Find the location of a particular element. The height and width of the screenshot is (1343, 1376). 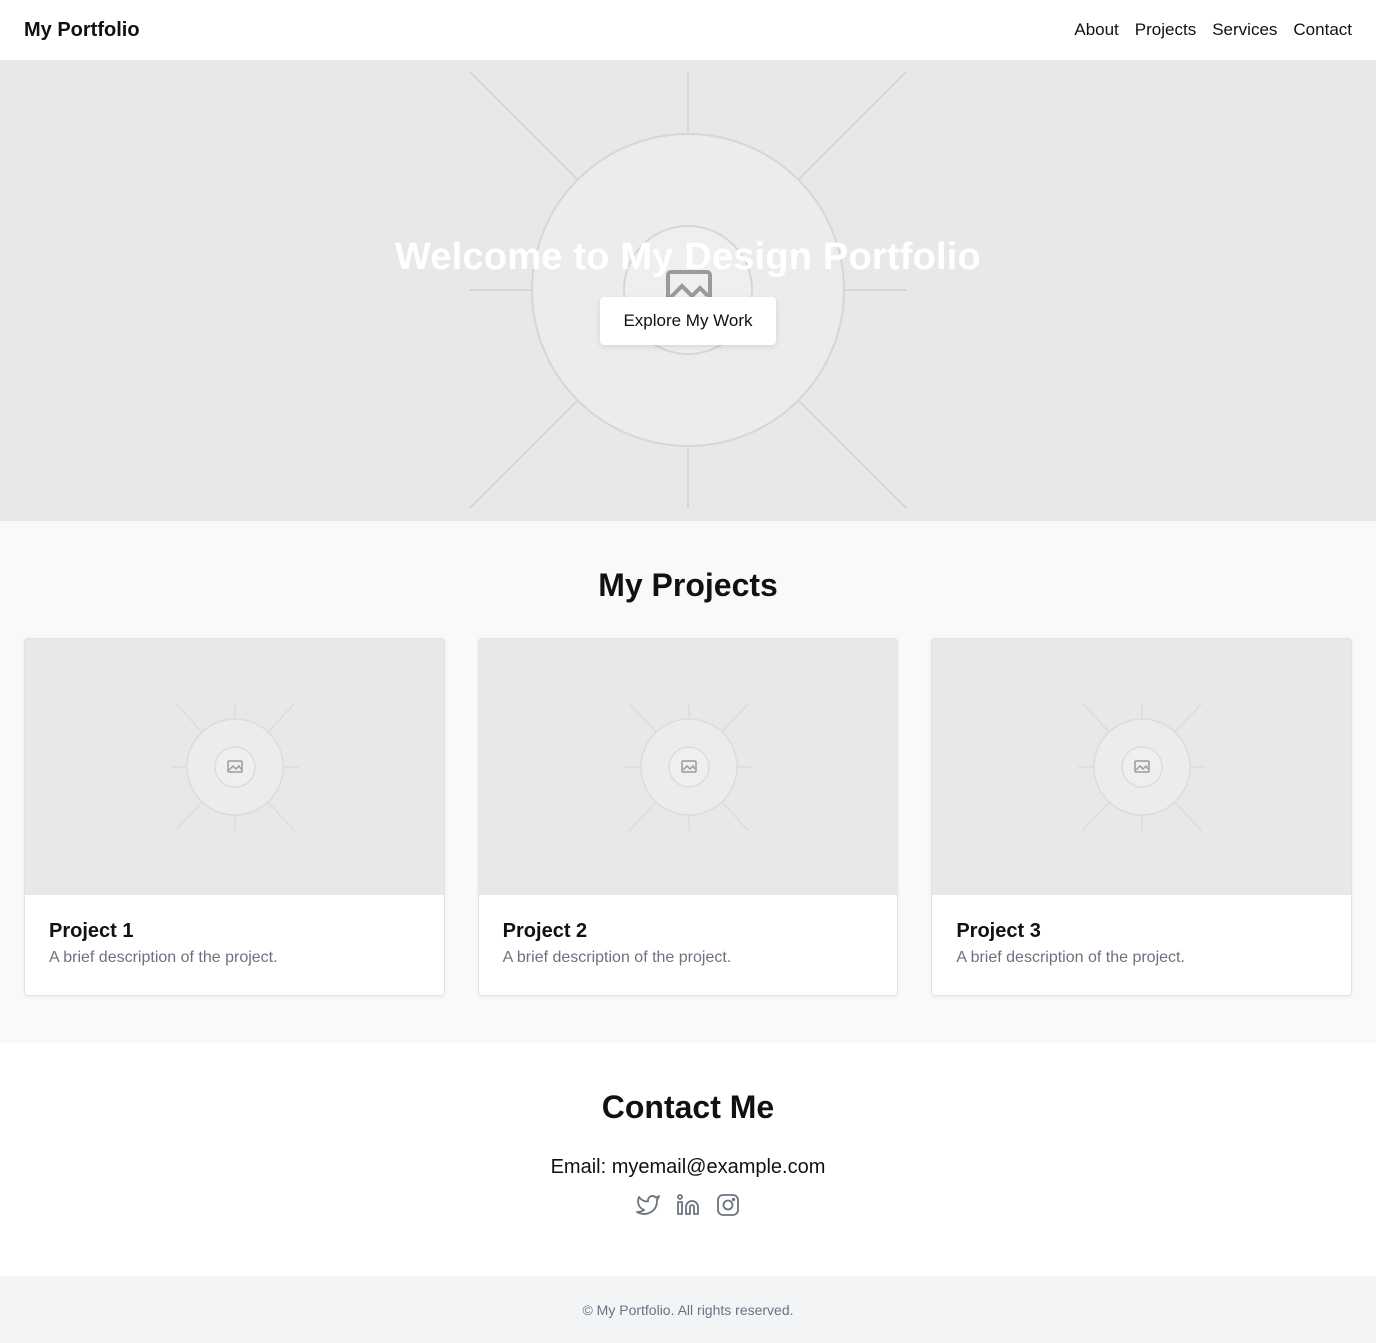

project-title: Project 2 is located at coordinates (545, 931).